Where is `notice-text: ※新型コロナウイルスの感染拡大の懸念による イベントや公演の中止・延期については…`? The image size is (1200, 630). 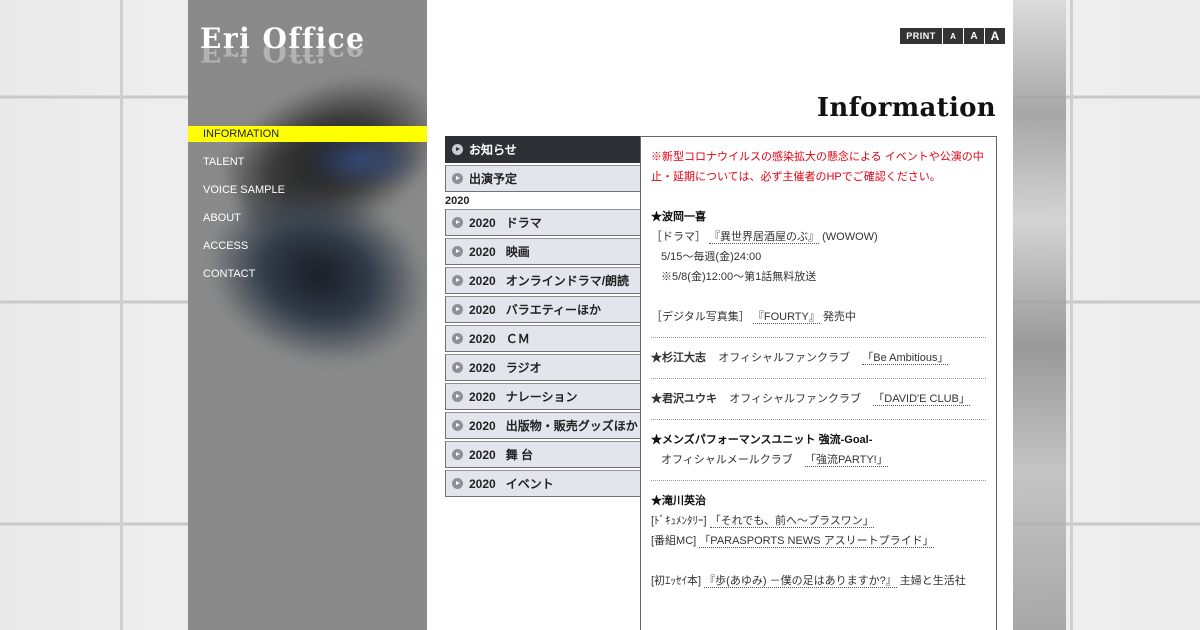 notice-text: ※新型コロナウイルスの感染拡大の懸念による イベントや公演の中止・延期については… is located at coordinates (817, 167).